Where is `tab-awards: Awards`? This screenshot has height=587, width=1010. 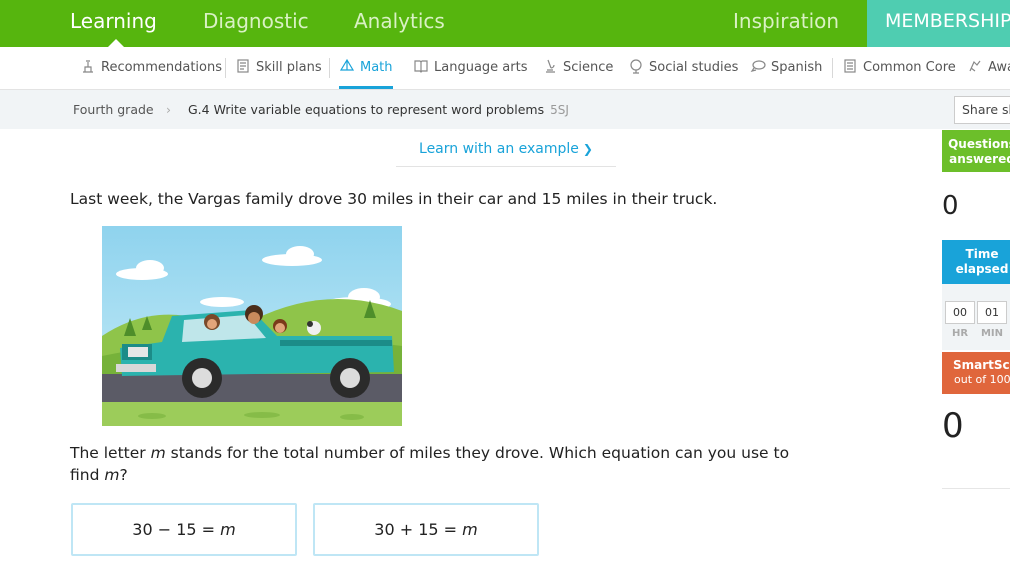 tab-awards: Awards is located at coordinates (988, 68).